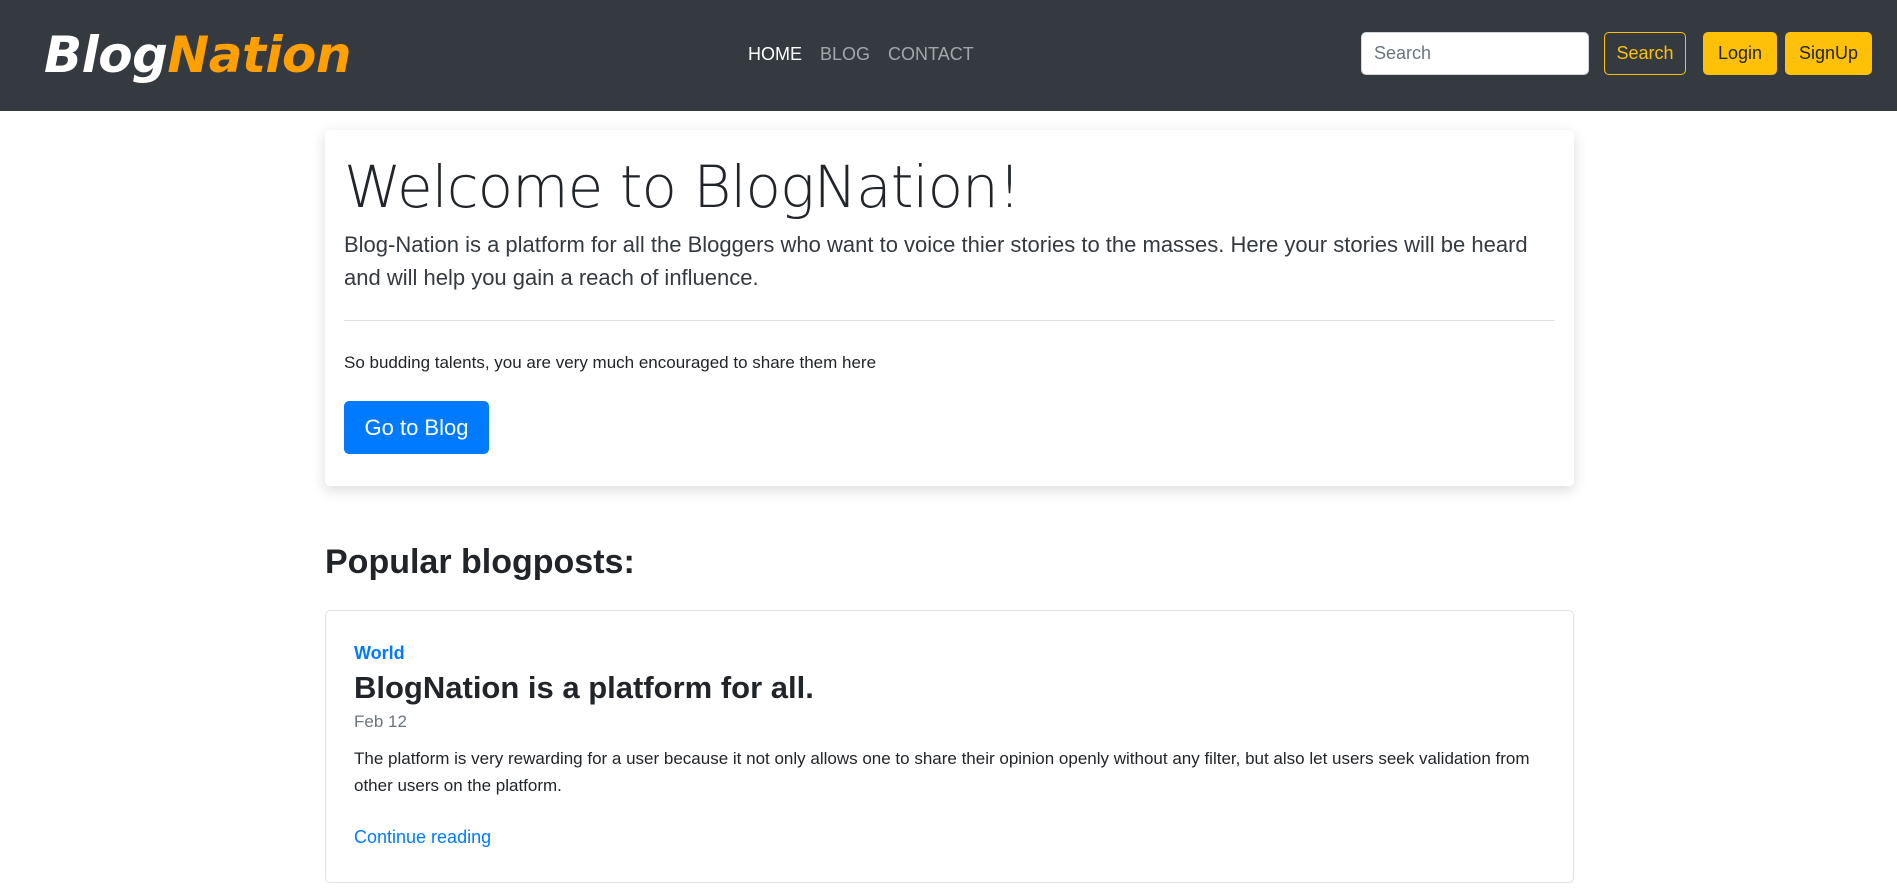  What do you see at coordinates (949, 653) in the screenshot?
I see `post-category: World` at bounding box center [949, 653].